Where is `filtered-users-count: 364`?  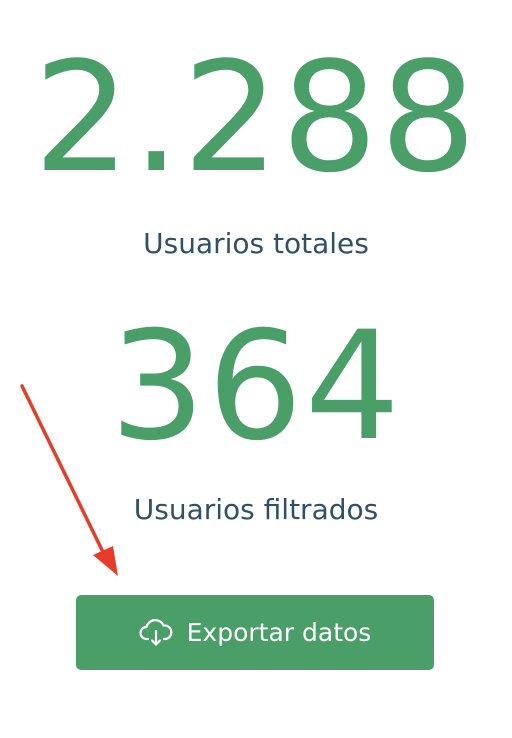 filtered-users-count: 364 is located at coordinates (256, 387).